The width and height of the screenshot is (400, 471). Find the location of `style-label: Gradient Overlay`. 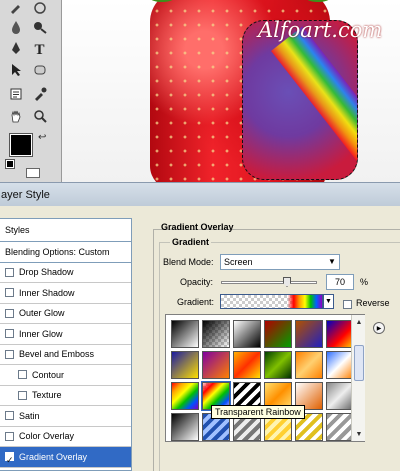

style-label: Gradient Overlay is located at coordinates (53, 456).